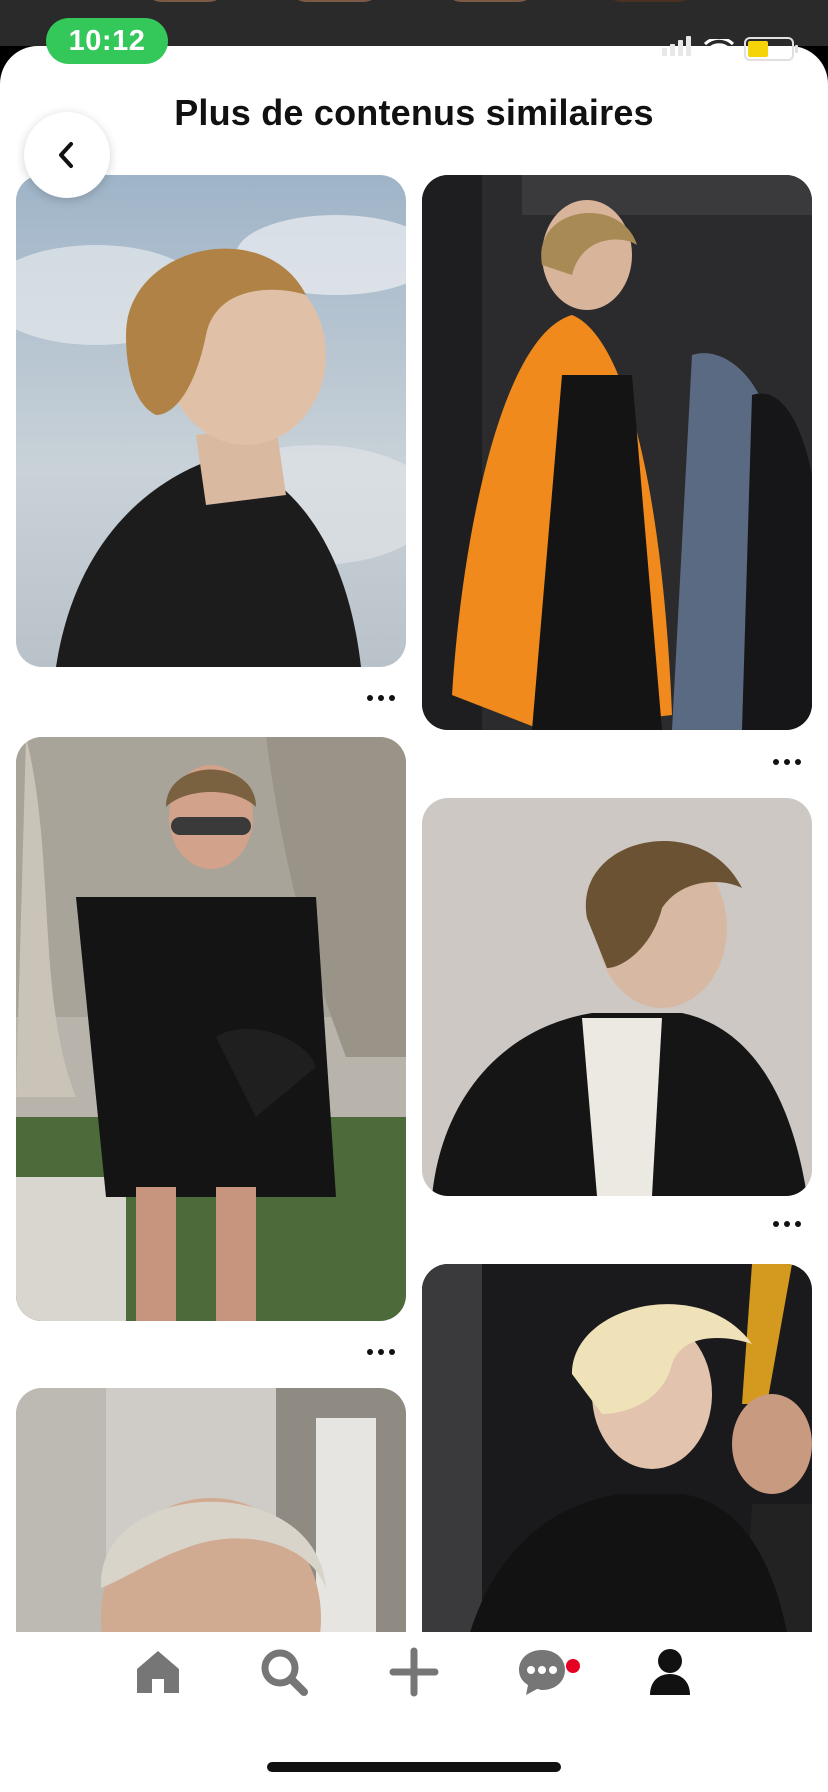  I want to click on signal-icon, so click(678, 48).